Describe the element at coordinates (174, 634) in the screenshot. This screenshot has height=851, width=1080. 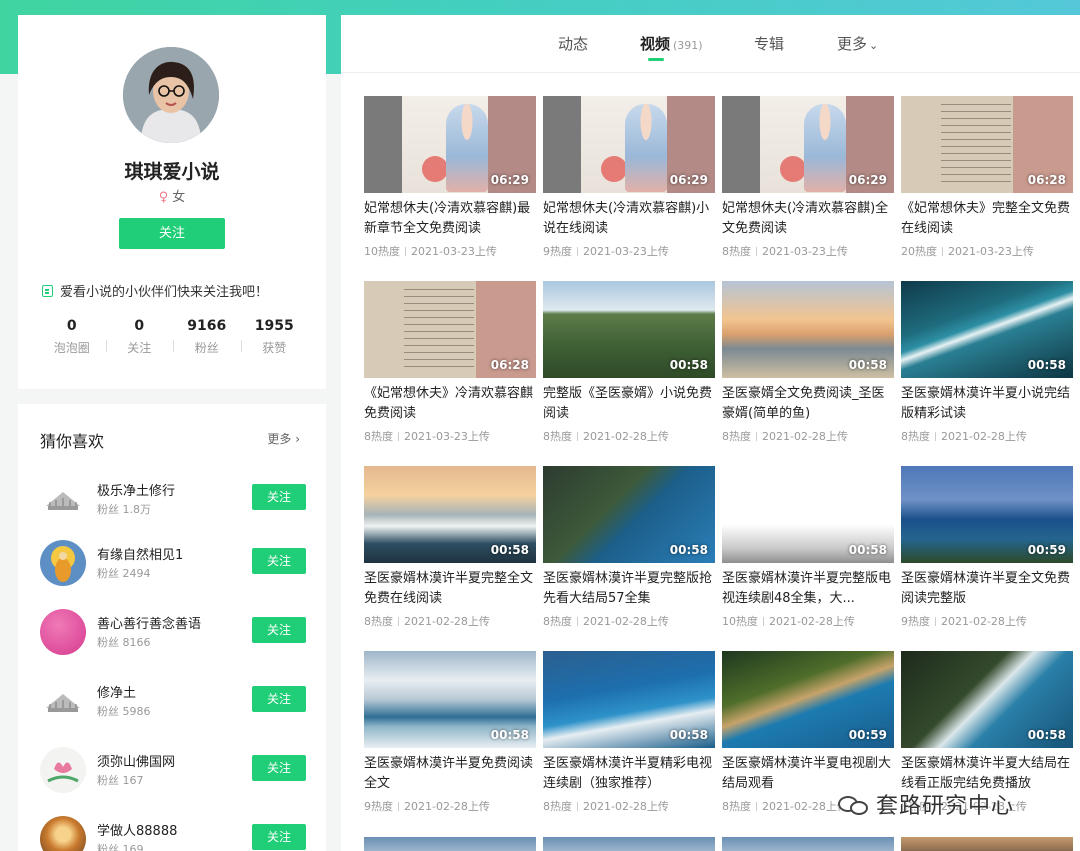
I see `recommend-item: 善心善行善念善语 粉丝 8166 关注` at that location.